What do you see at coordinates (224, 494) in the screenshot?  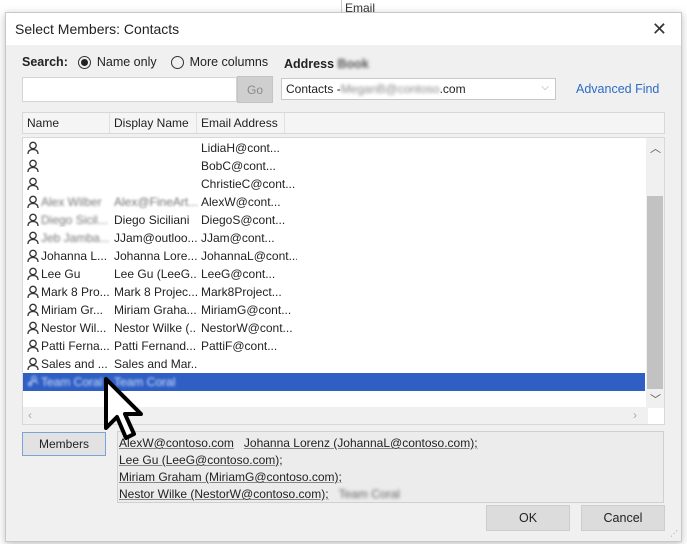 I see `member-entry: Nestor Wilke (NestorW@contoso.com);` at bounding box center [224, 494].